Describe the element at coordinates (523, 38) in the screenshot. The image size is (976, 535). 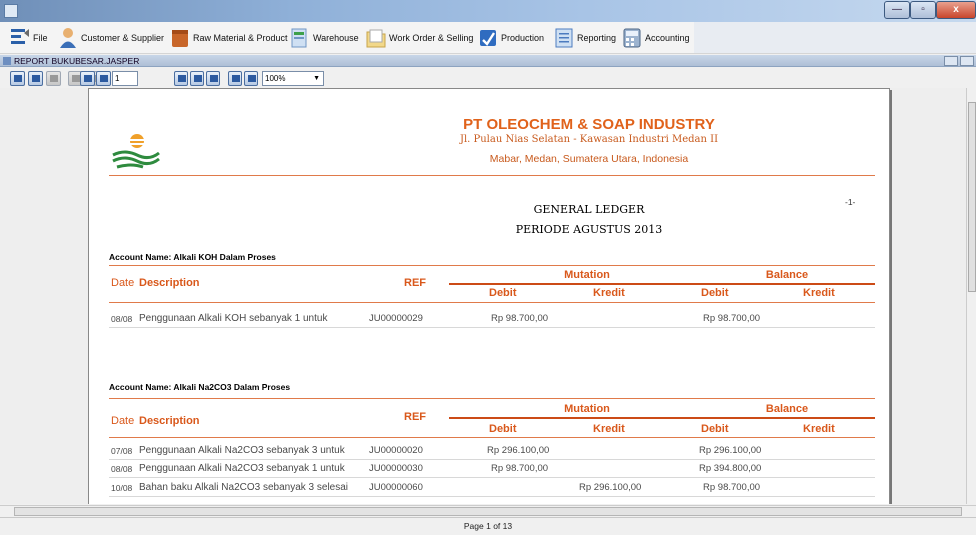
I see `menu-production-label: Production` at that location.